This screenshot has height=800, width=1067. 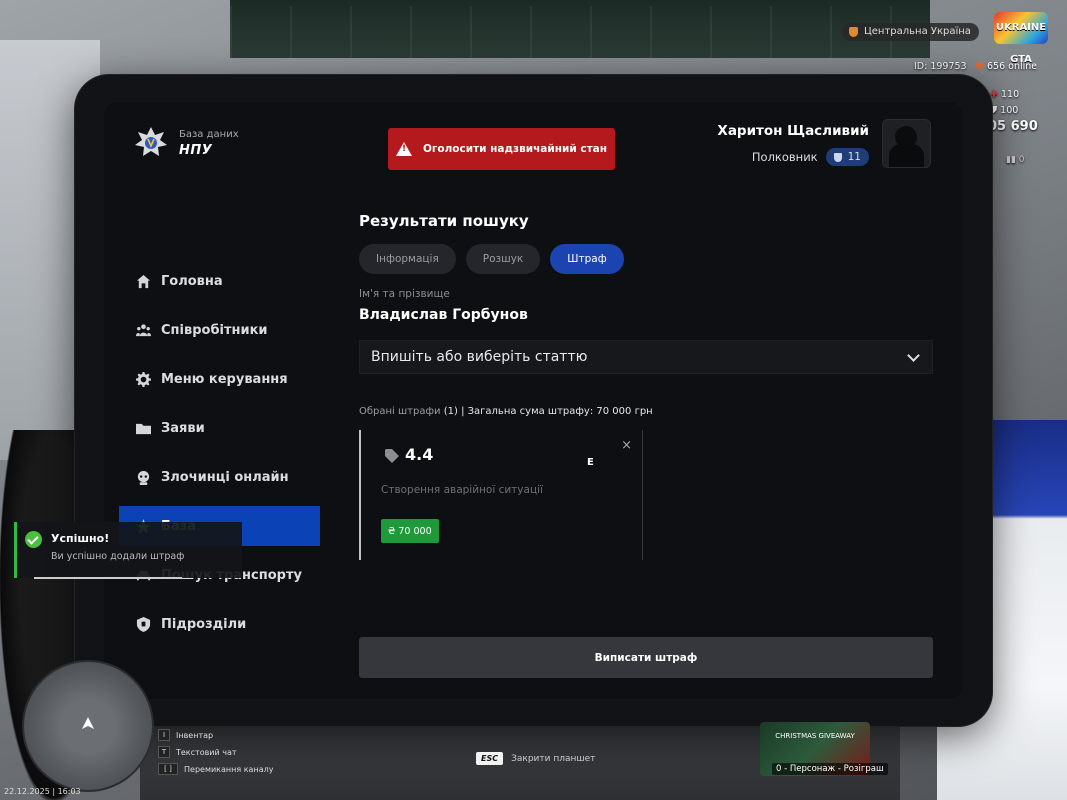 I want to click on key-hint-channel: [ ] Перемикання каналу, so click(x=215, y=769).